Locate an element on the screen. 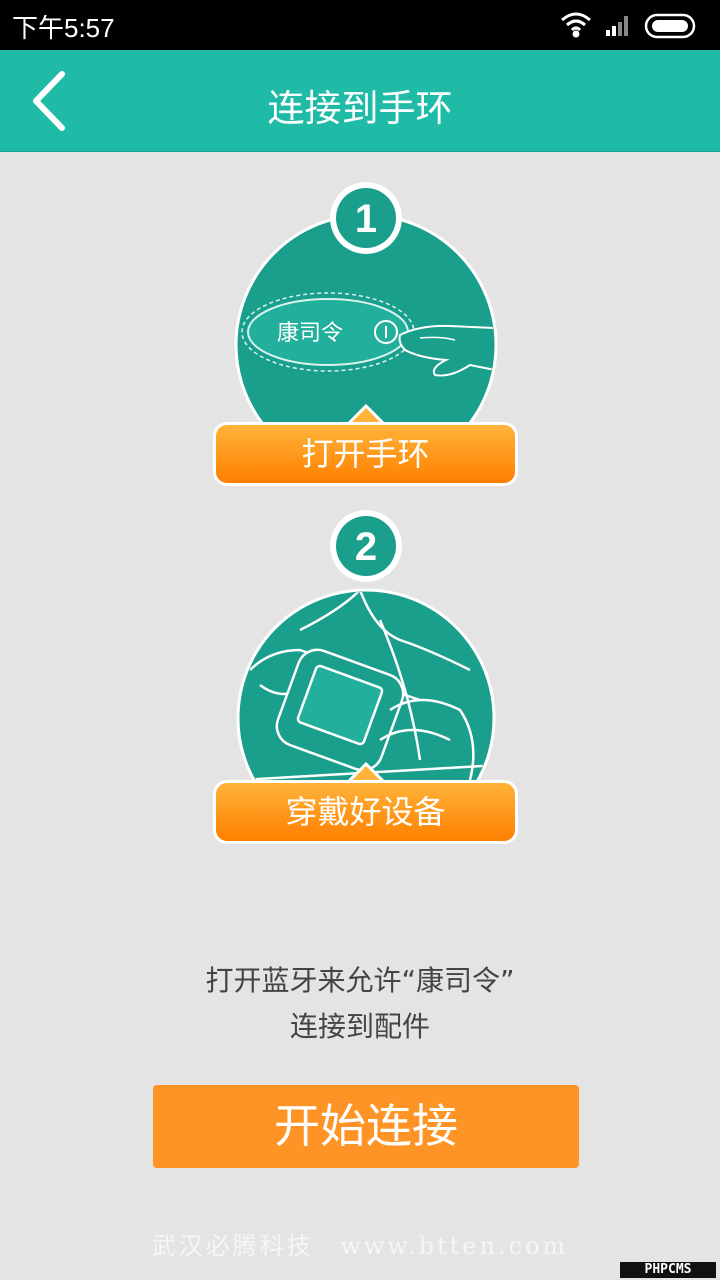 This screenshot has height=1280, width=720. header-bar: 连接到手环 is located at coordinates (360, 101).